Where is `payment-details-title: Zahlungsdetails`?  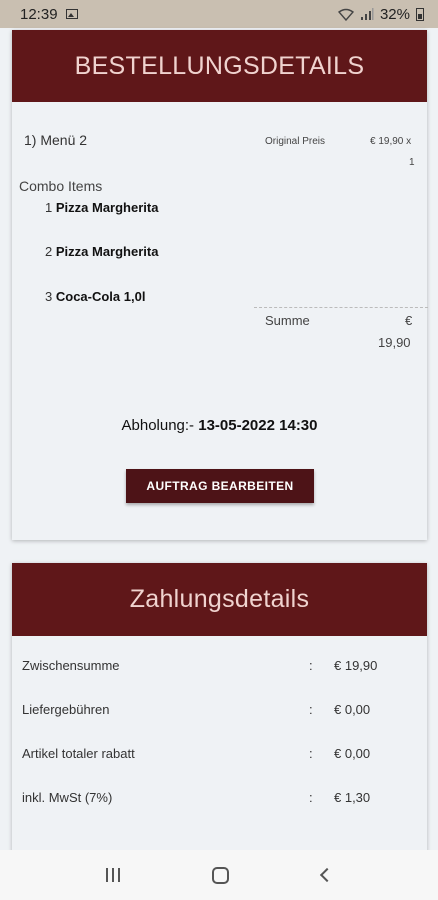
payment-details-title: Zahlungsdetails is located at coordinates (219, 599).